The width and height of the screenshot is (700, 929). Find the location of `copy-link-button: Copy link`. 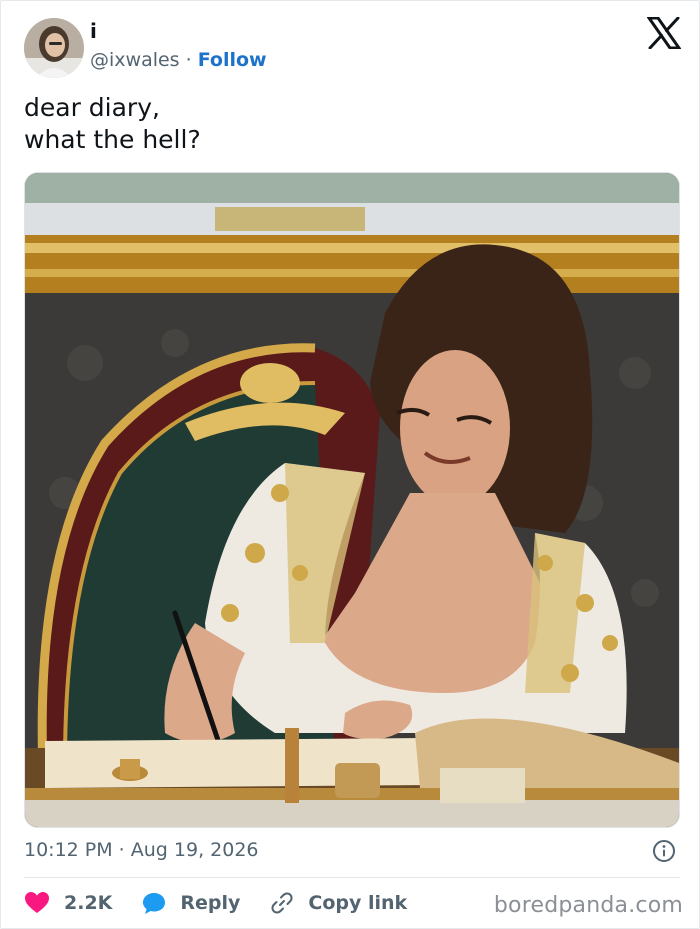

copy-link-button: Copy link is located at coordinates (338, 903).